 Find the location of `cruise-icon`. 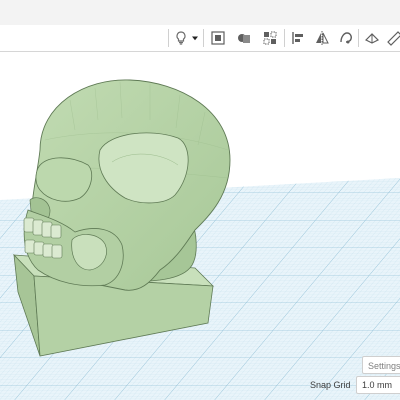

cruise-icon is located at coordinates (346, 38).